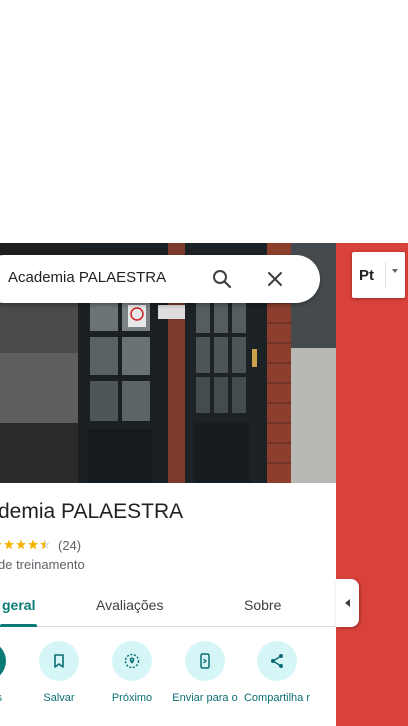 The height and width of the screenshot is (726, 408). What do you see at coordinates (59, 698) in the screenshot?
I see `save-label: Salvar` at bounding box center [59, 698].